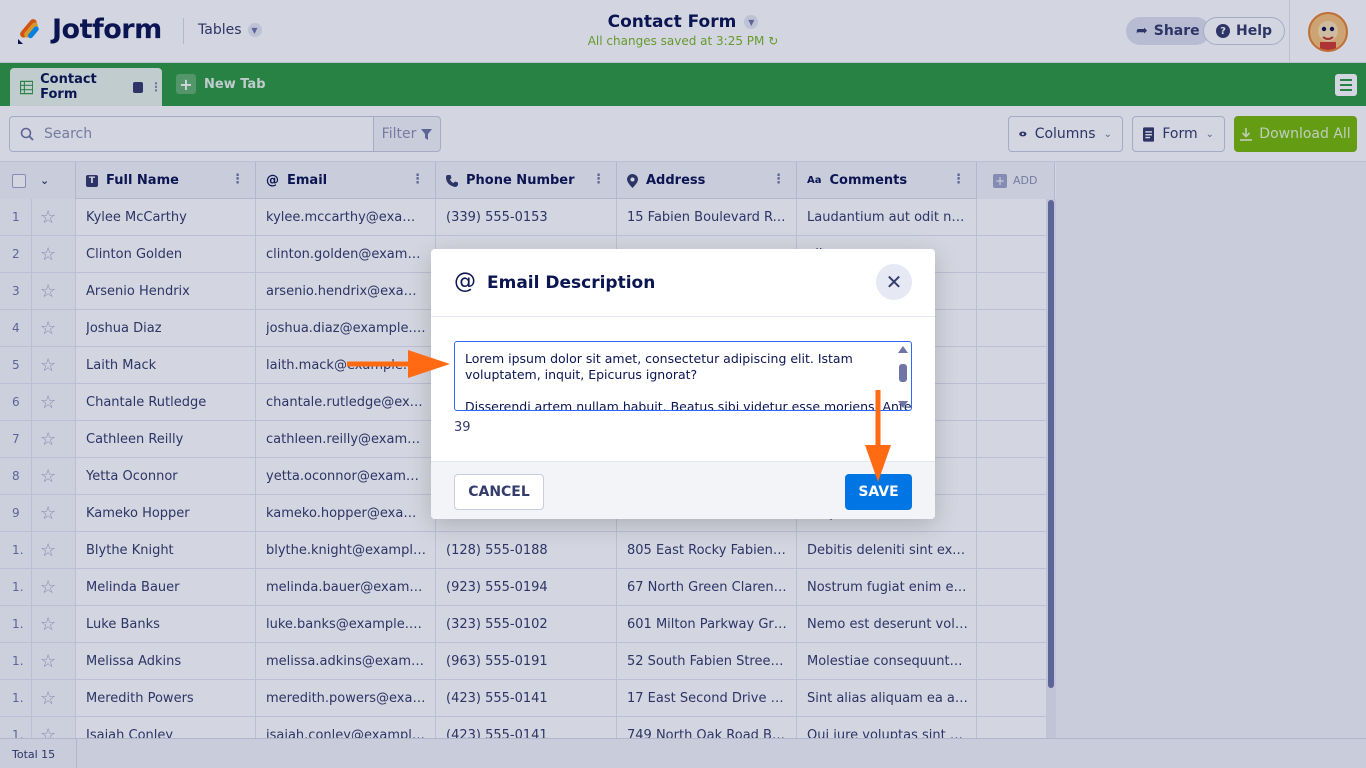 The height and width of the screenshot is (768, 1366). Describe the element at coordinates (903, 373) in the screenshot. I see `textarea-scrollbar-thumb` at that location.